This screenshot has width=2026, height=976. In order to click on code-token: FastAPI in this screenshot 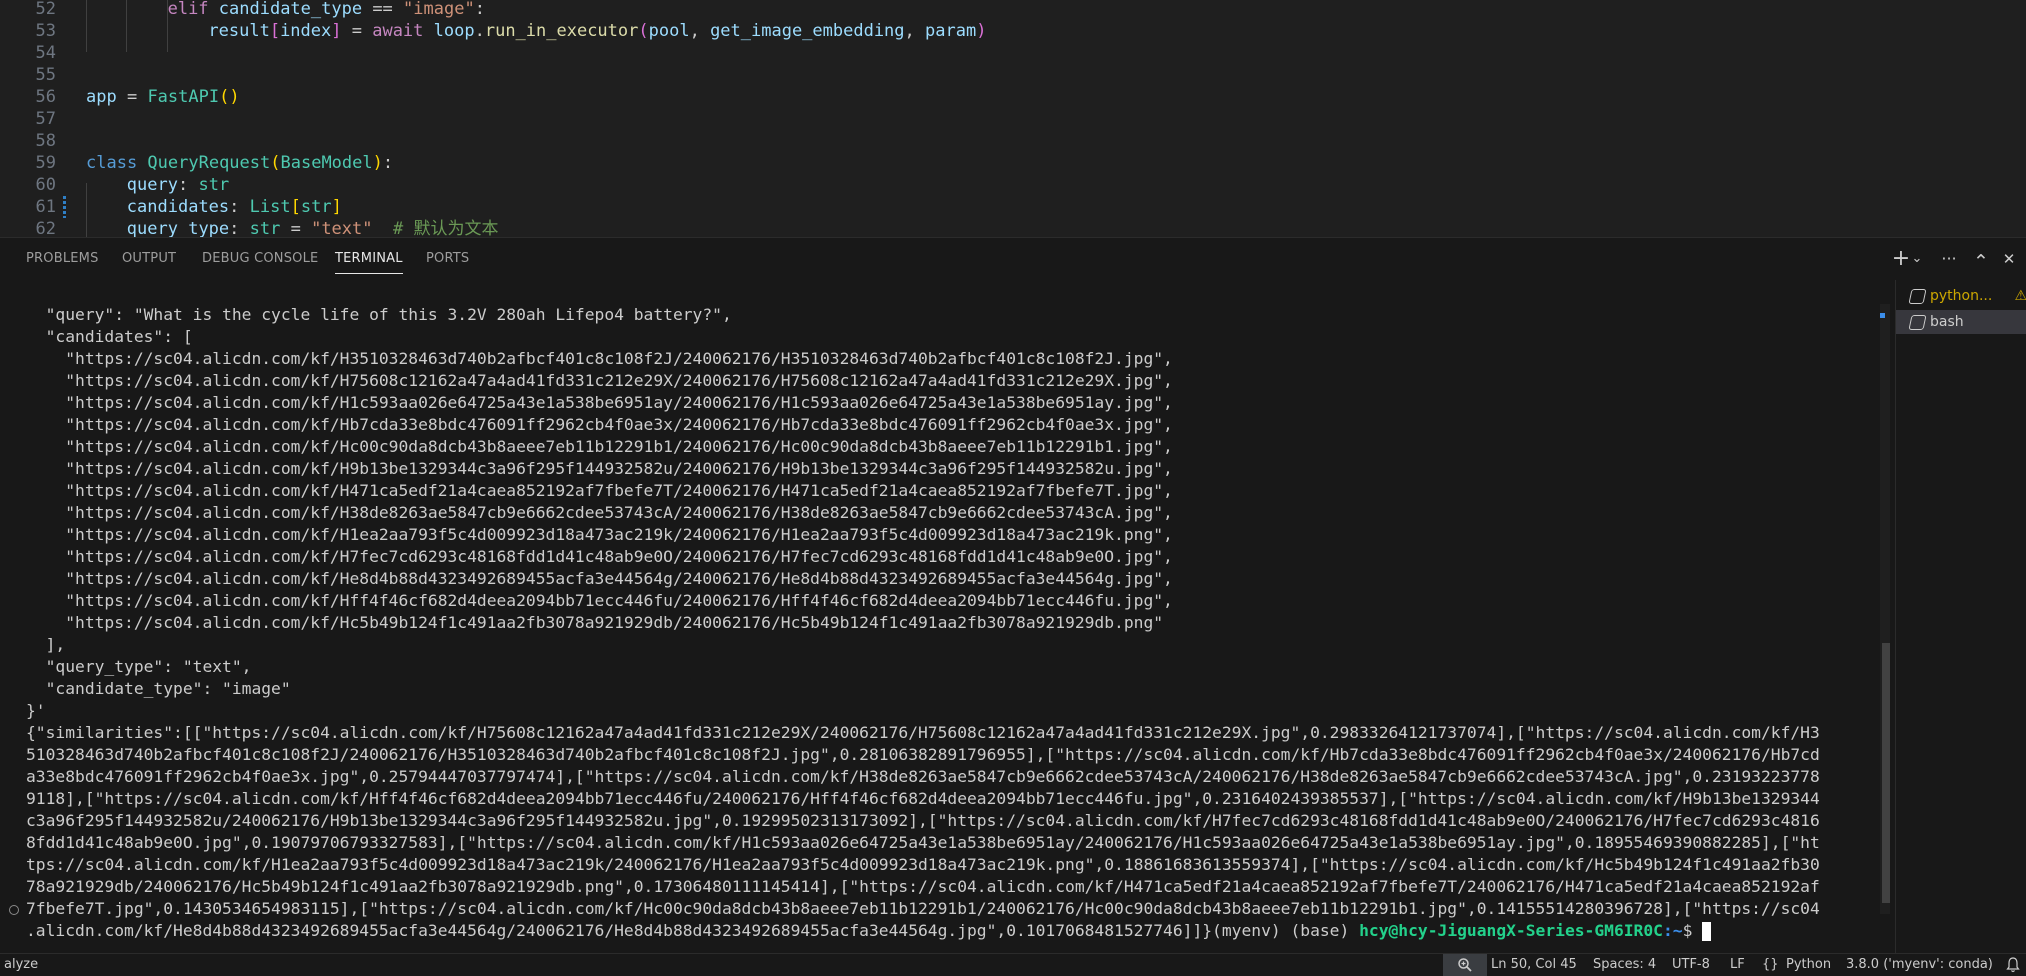, I will do `click(183, 97)`.